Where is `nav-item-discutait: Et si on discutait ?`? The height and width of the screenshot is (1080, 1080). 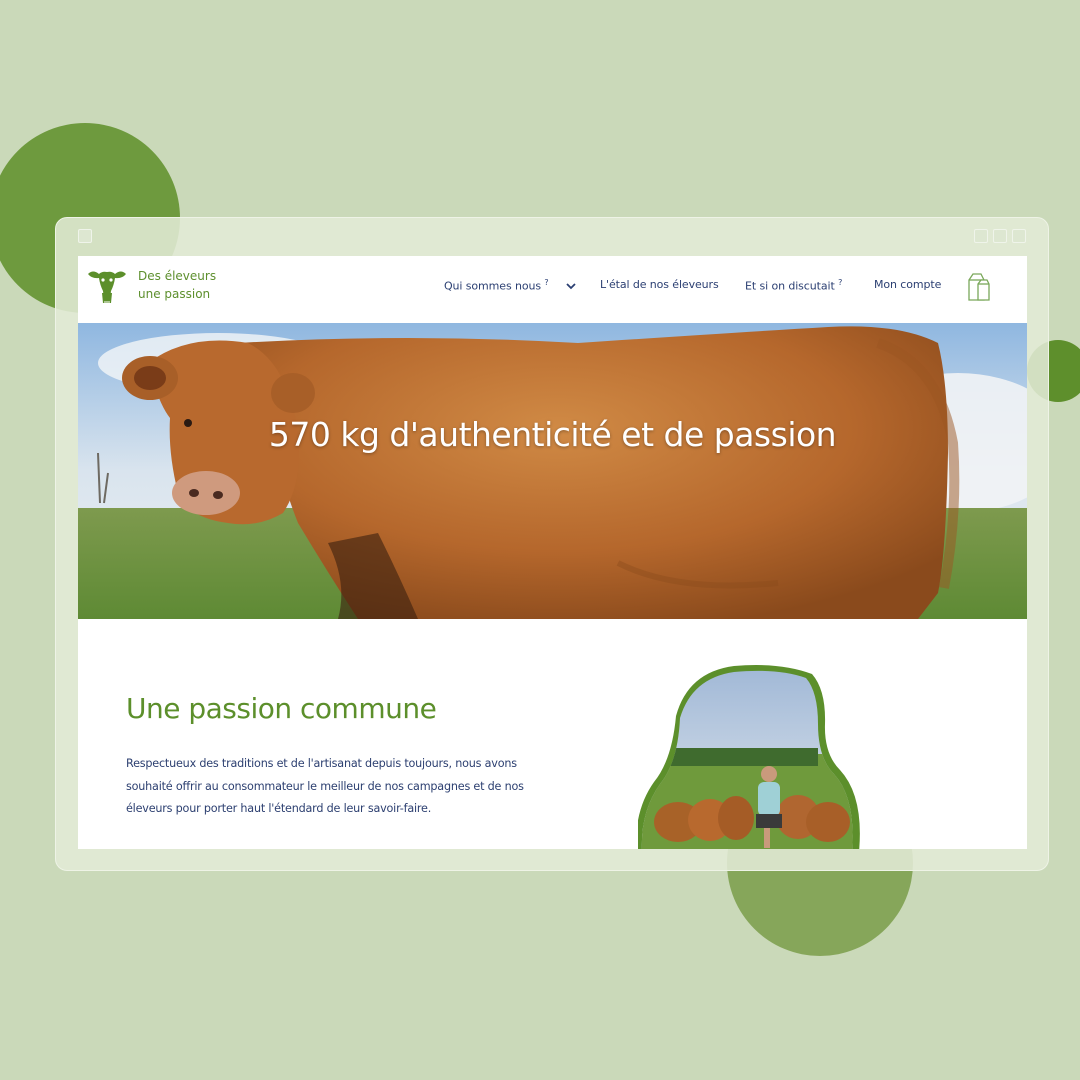
nav-item-discutait: Et si on discutait ? is located at coordinates (793, 285).